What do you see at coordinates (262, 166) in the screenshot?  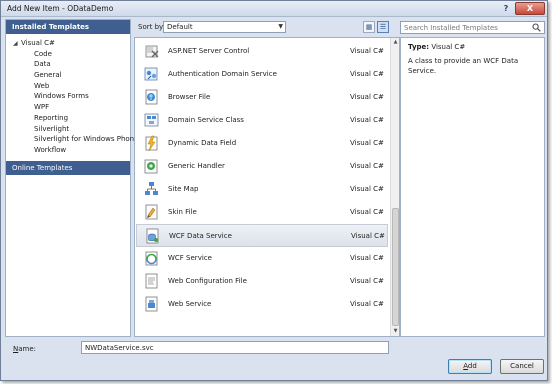 I see `list-item: Generic Handler Visual C#` at bounding box center [262, 166].